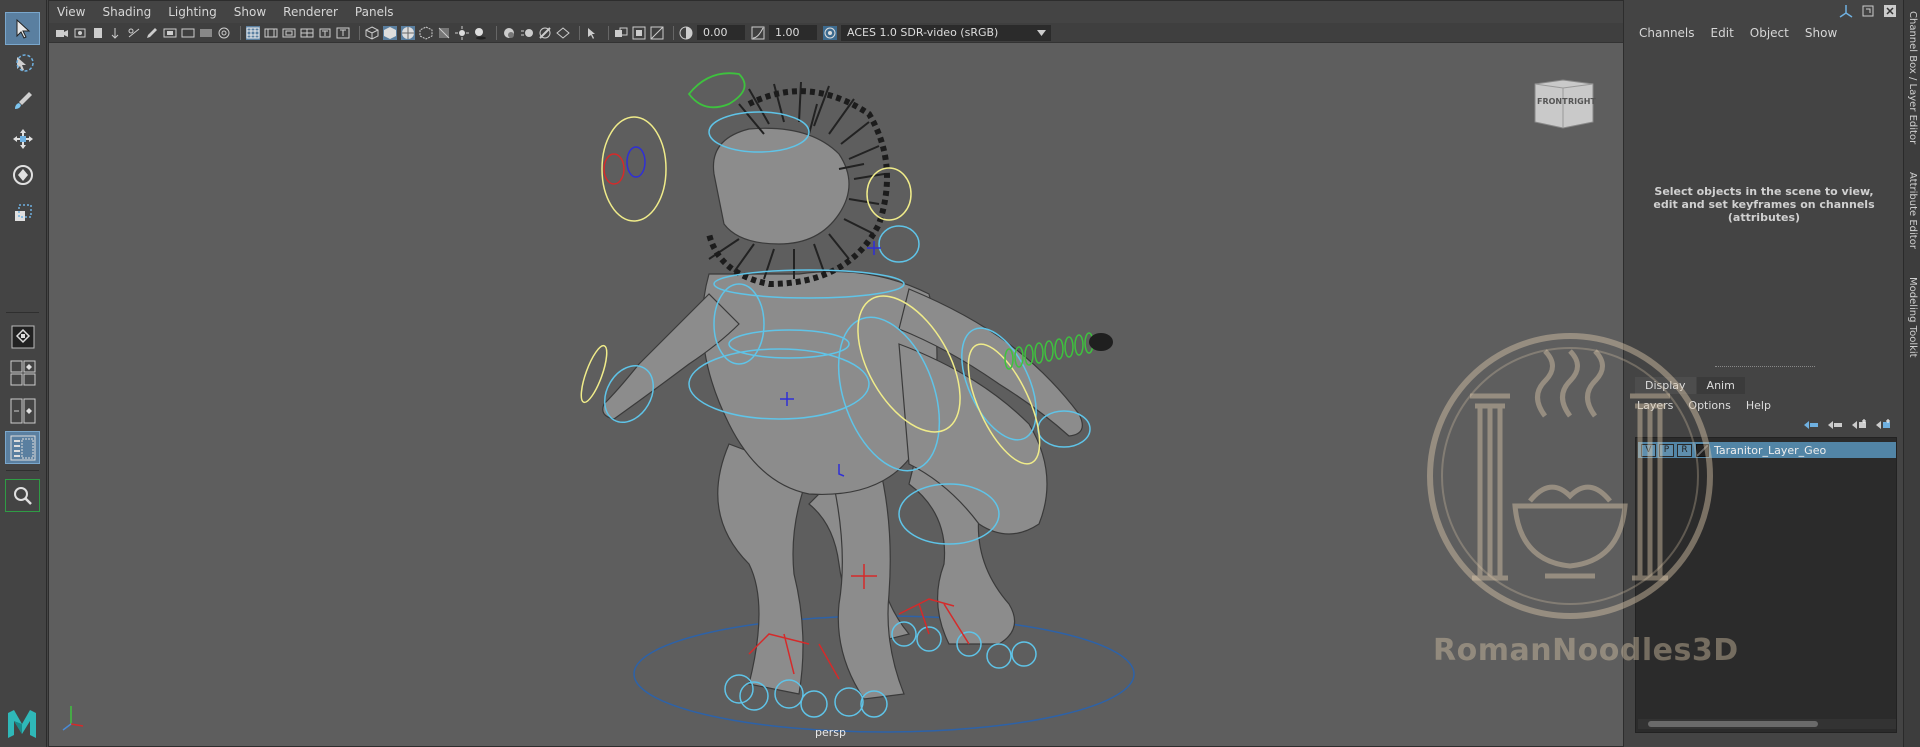 Image resolution: width=1920 pixels, height=747 pixels. What do you see at coordinates (830, 32) in the screenshot?
I see `color-management-icon` at bounding box center [830, 32].